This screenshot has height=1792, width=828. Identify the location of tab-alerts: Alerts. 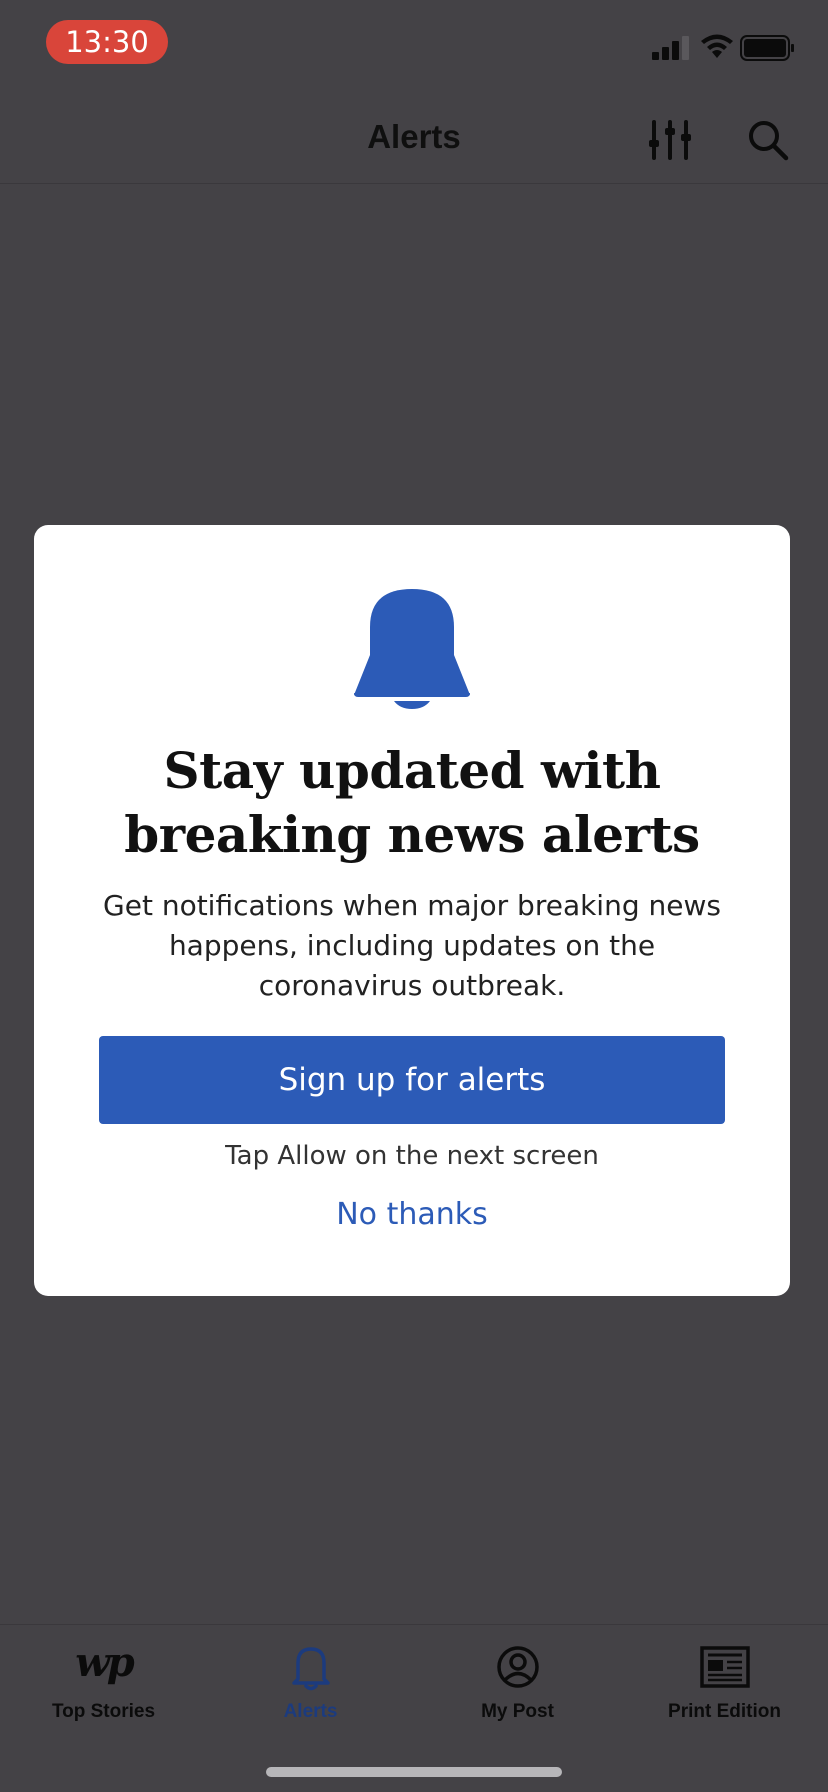
(310, 1680).